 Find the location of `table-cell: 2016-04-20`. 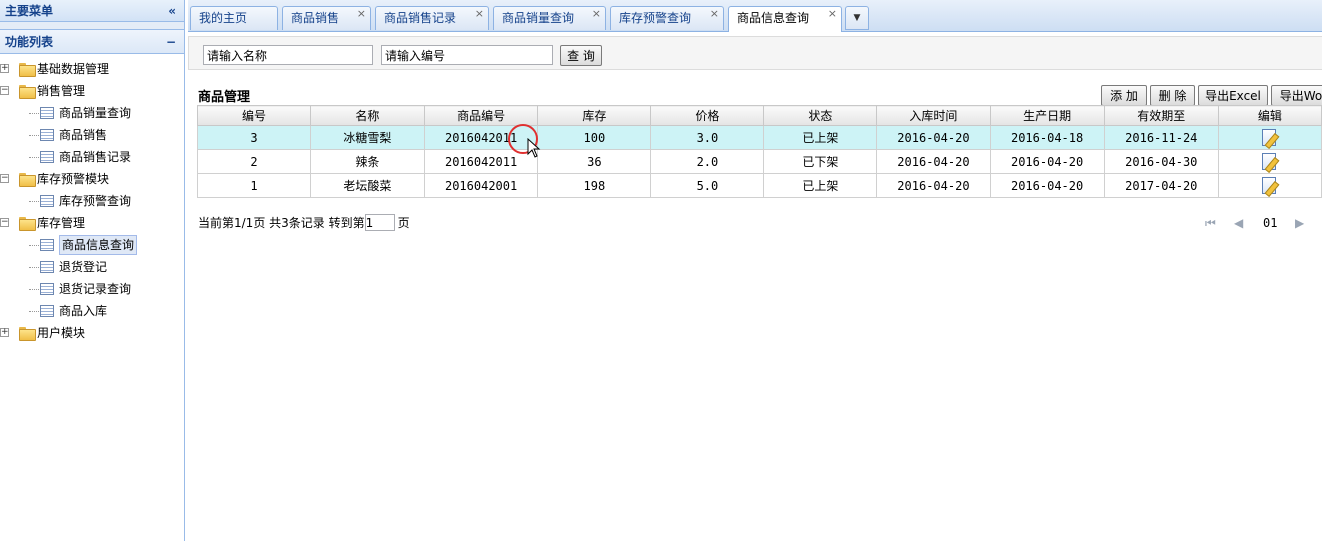

table-cell: 2016-04-20 is located at coordinates (1047, 161).